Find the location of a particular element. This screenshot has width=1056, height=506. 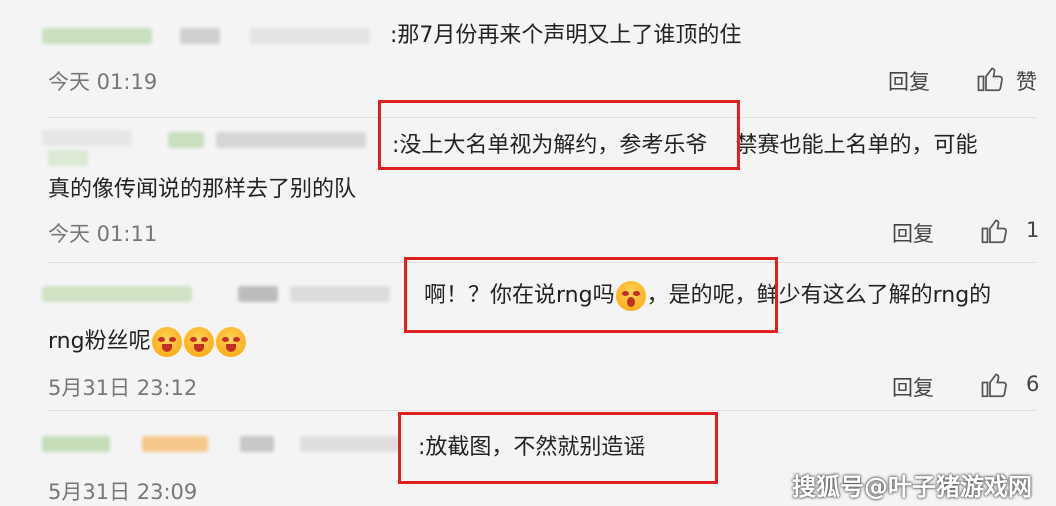

watermark: 搜狐号@叶子猪游戏网 is located at coordinates (912, 487).